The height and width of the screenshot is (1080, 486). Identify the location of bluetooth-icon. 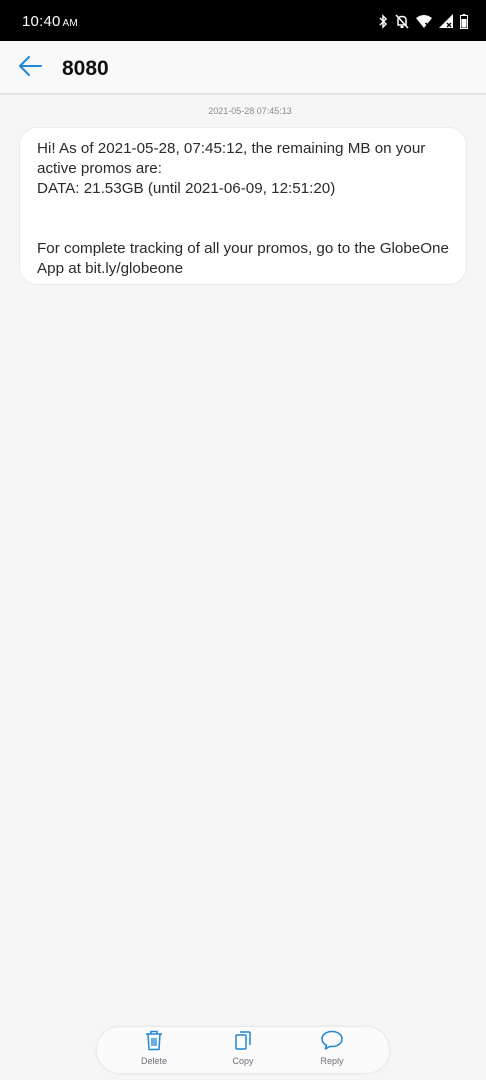
(383, 21).